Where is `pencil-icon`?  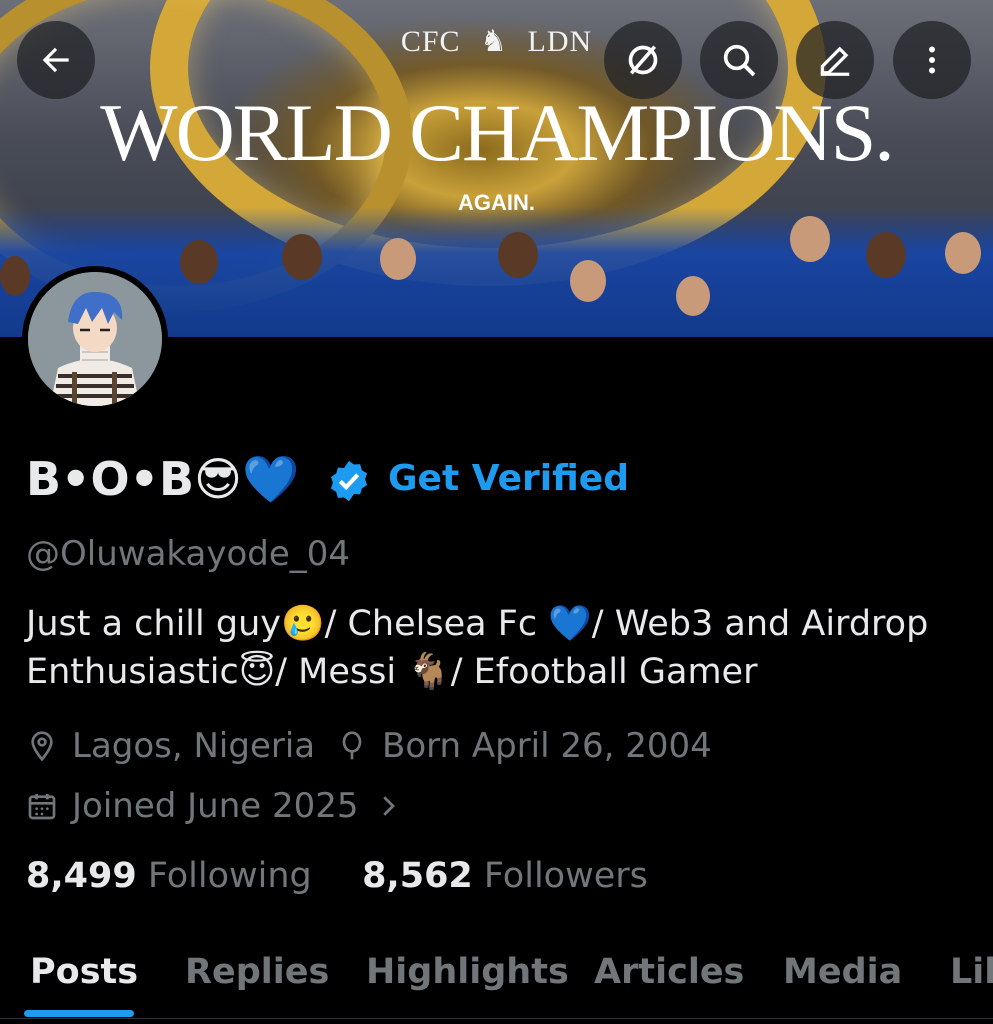
pencil-icon is located at coordinates (835, 61).